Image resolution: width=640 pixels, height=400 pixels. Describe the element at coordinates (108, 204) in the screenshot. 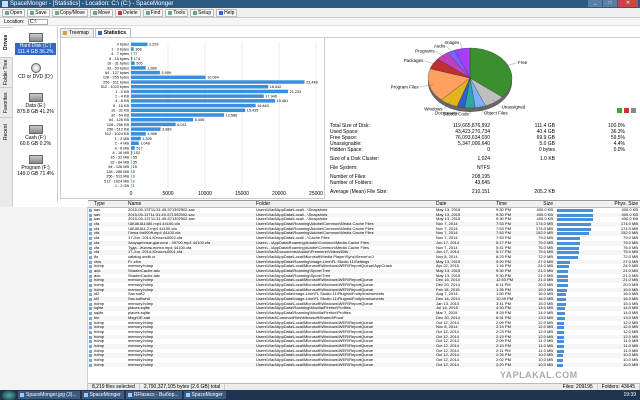

I see `col-type: Type` at that location.